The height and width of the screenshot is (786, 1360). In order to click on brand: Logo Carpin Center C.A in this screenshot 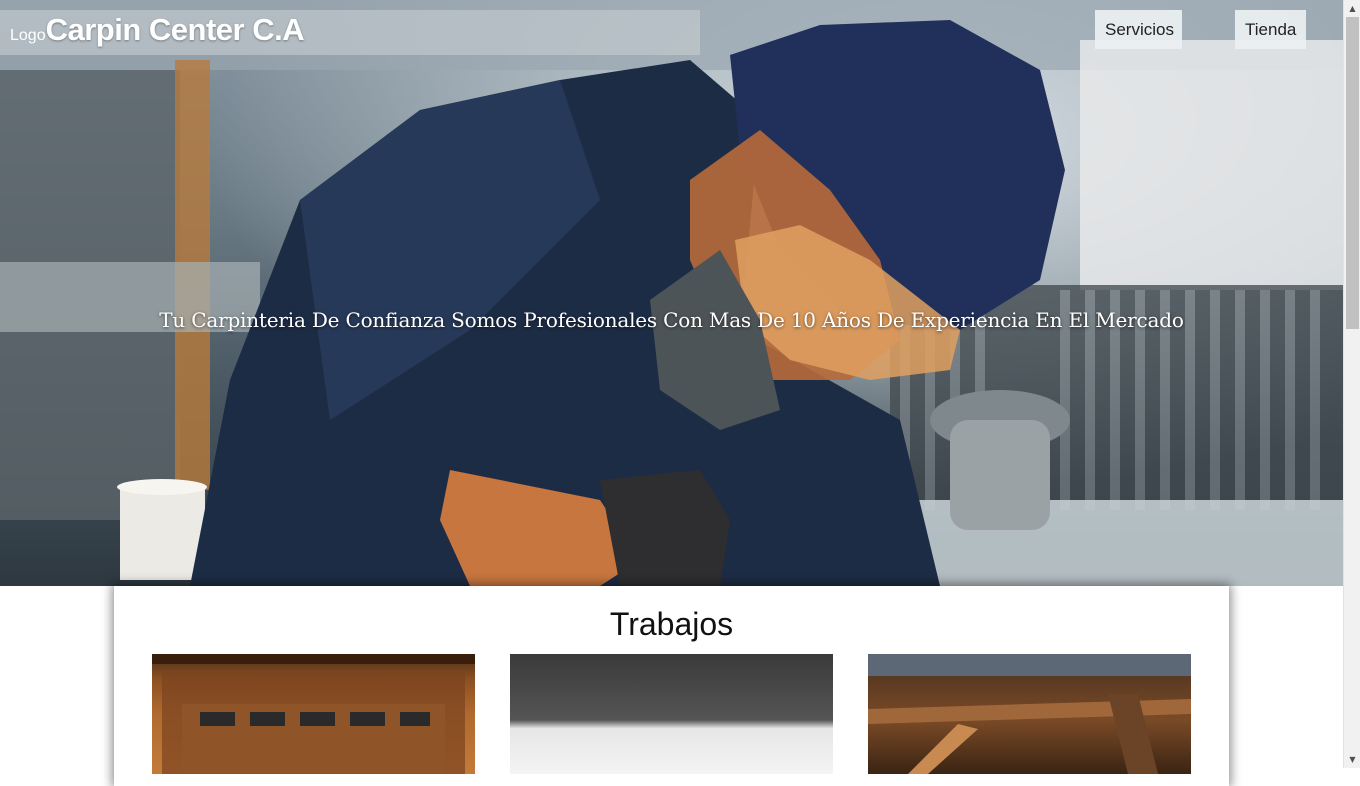, I will do `click(157, 30)`.